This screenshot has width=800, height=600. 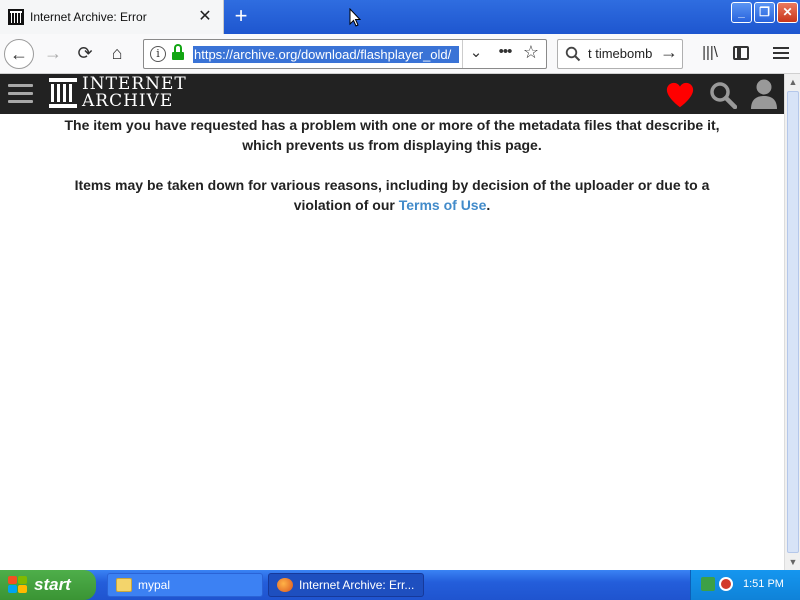 I want to click on terms-of-use-link: Terms of Use, so click(x=443, y=205).